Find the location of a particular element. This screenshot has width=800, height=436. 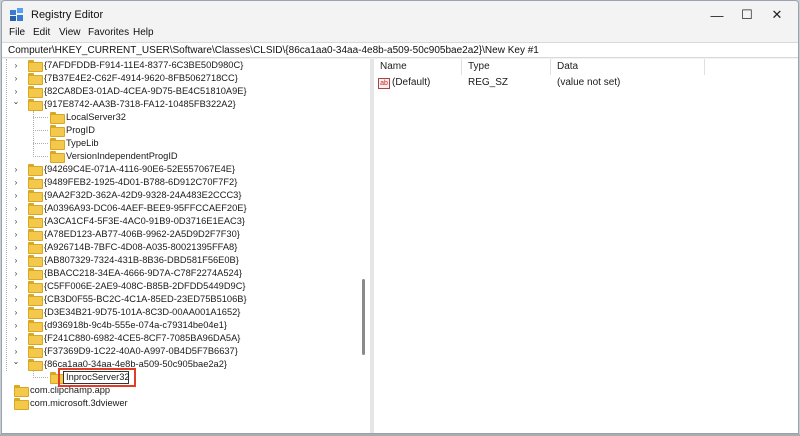

tree-item: InprocServer32 is located at coordinates (180, 377).